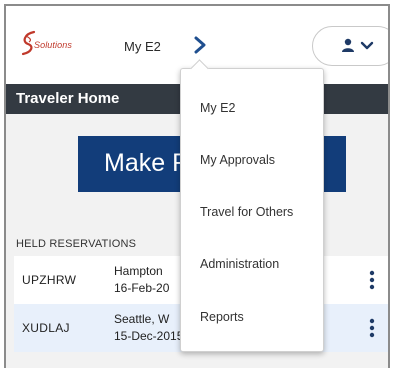  Describe the element at coordinates (53, 45) in the screenshot. I see `logo-text: Solutions` at that location.